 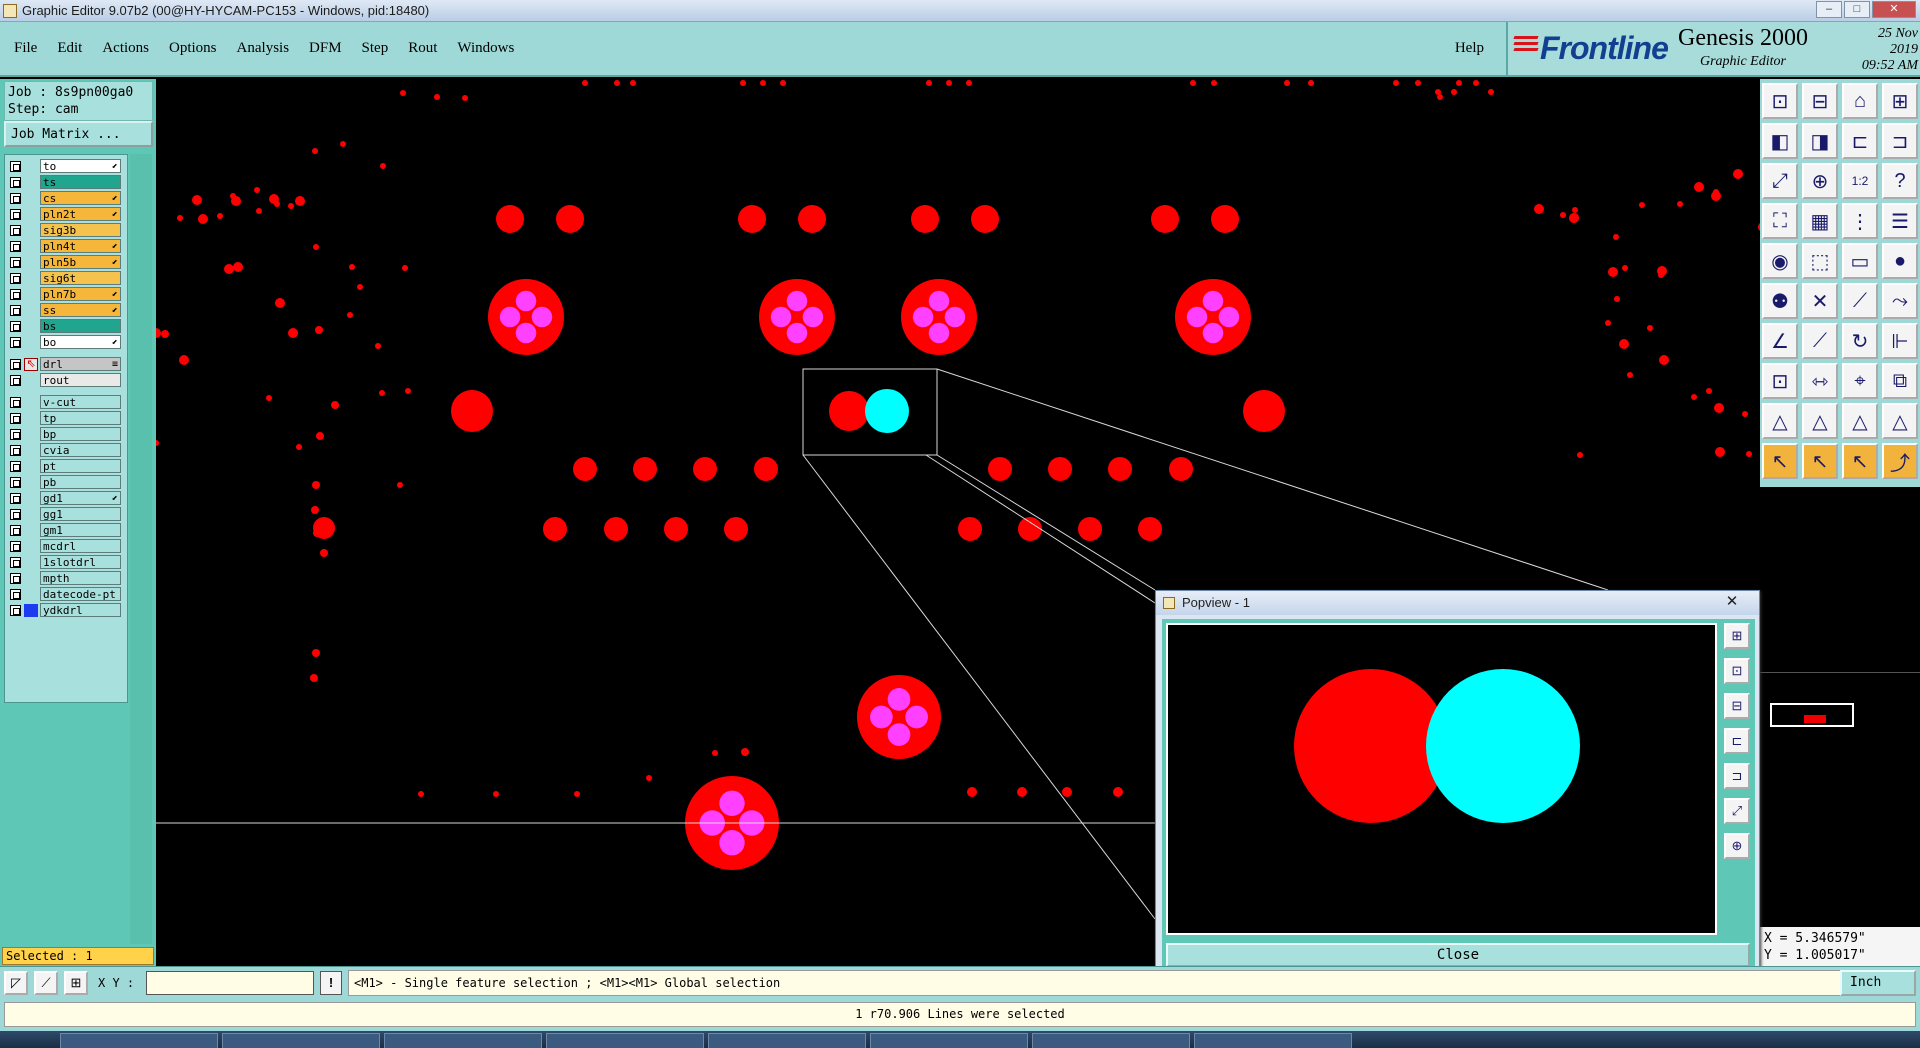 I want to click on thermal-pad, so click(x=1213, y=317).